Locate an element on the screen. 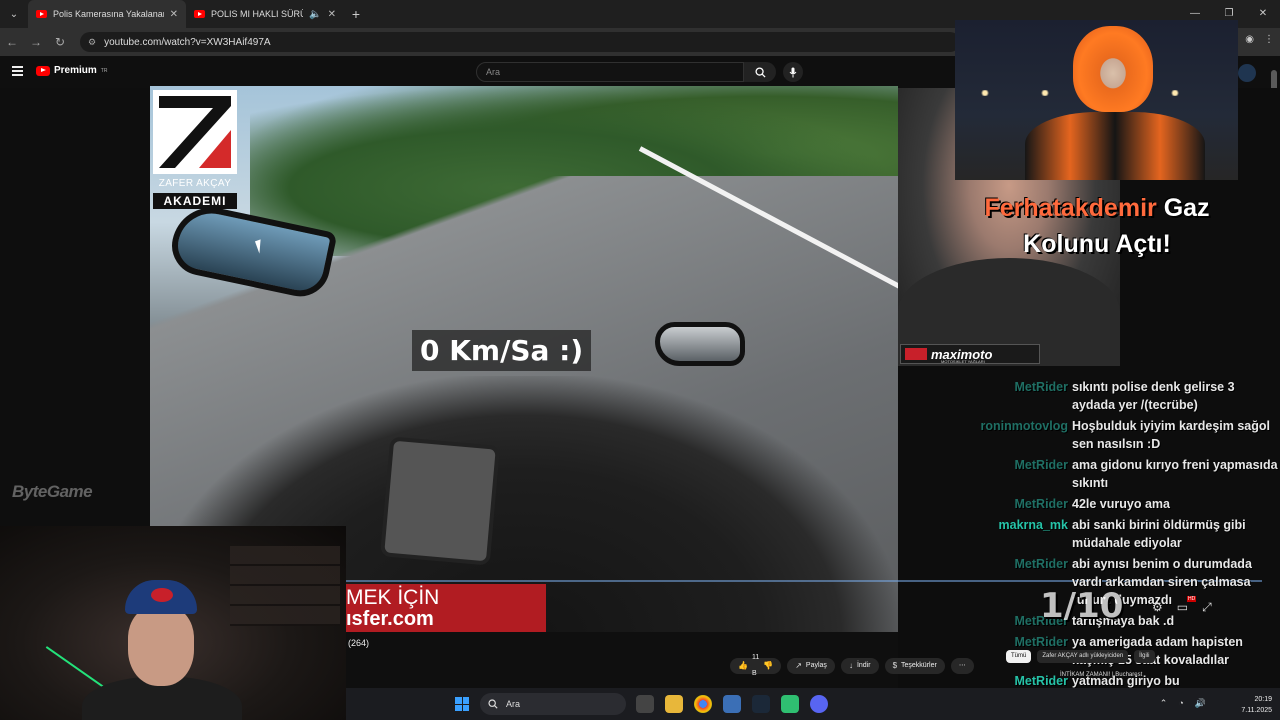 The height and width of the screenshot is (720, 1280). reload-icon: ↻ is located at coordinates (60, 42).